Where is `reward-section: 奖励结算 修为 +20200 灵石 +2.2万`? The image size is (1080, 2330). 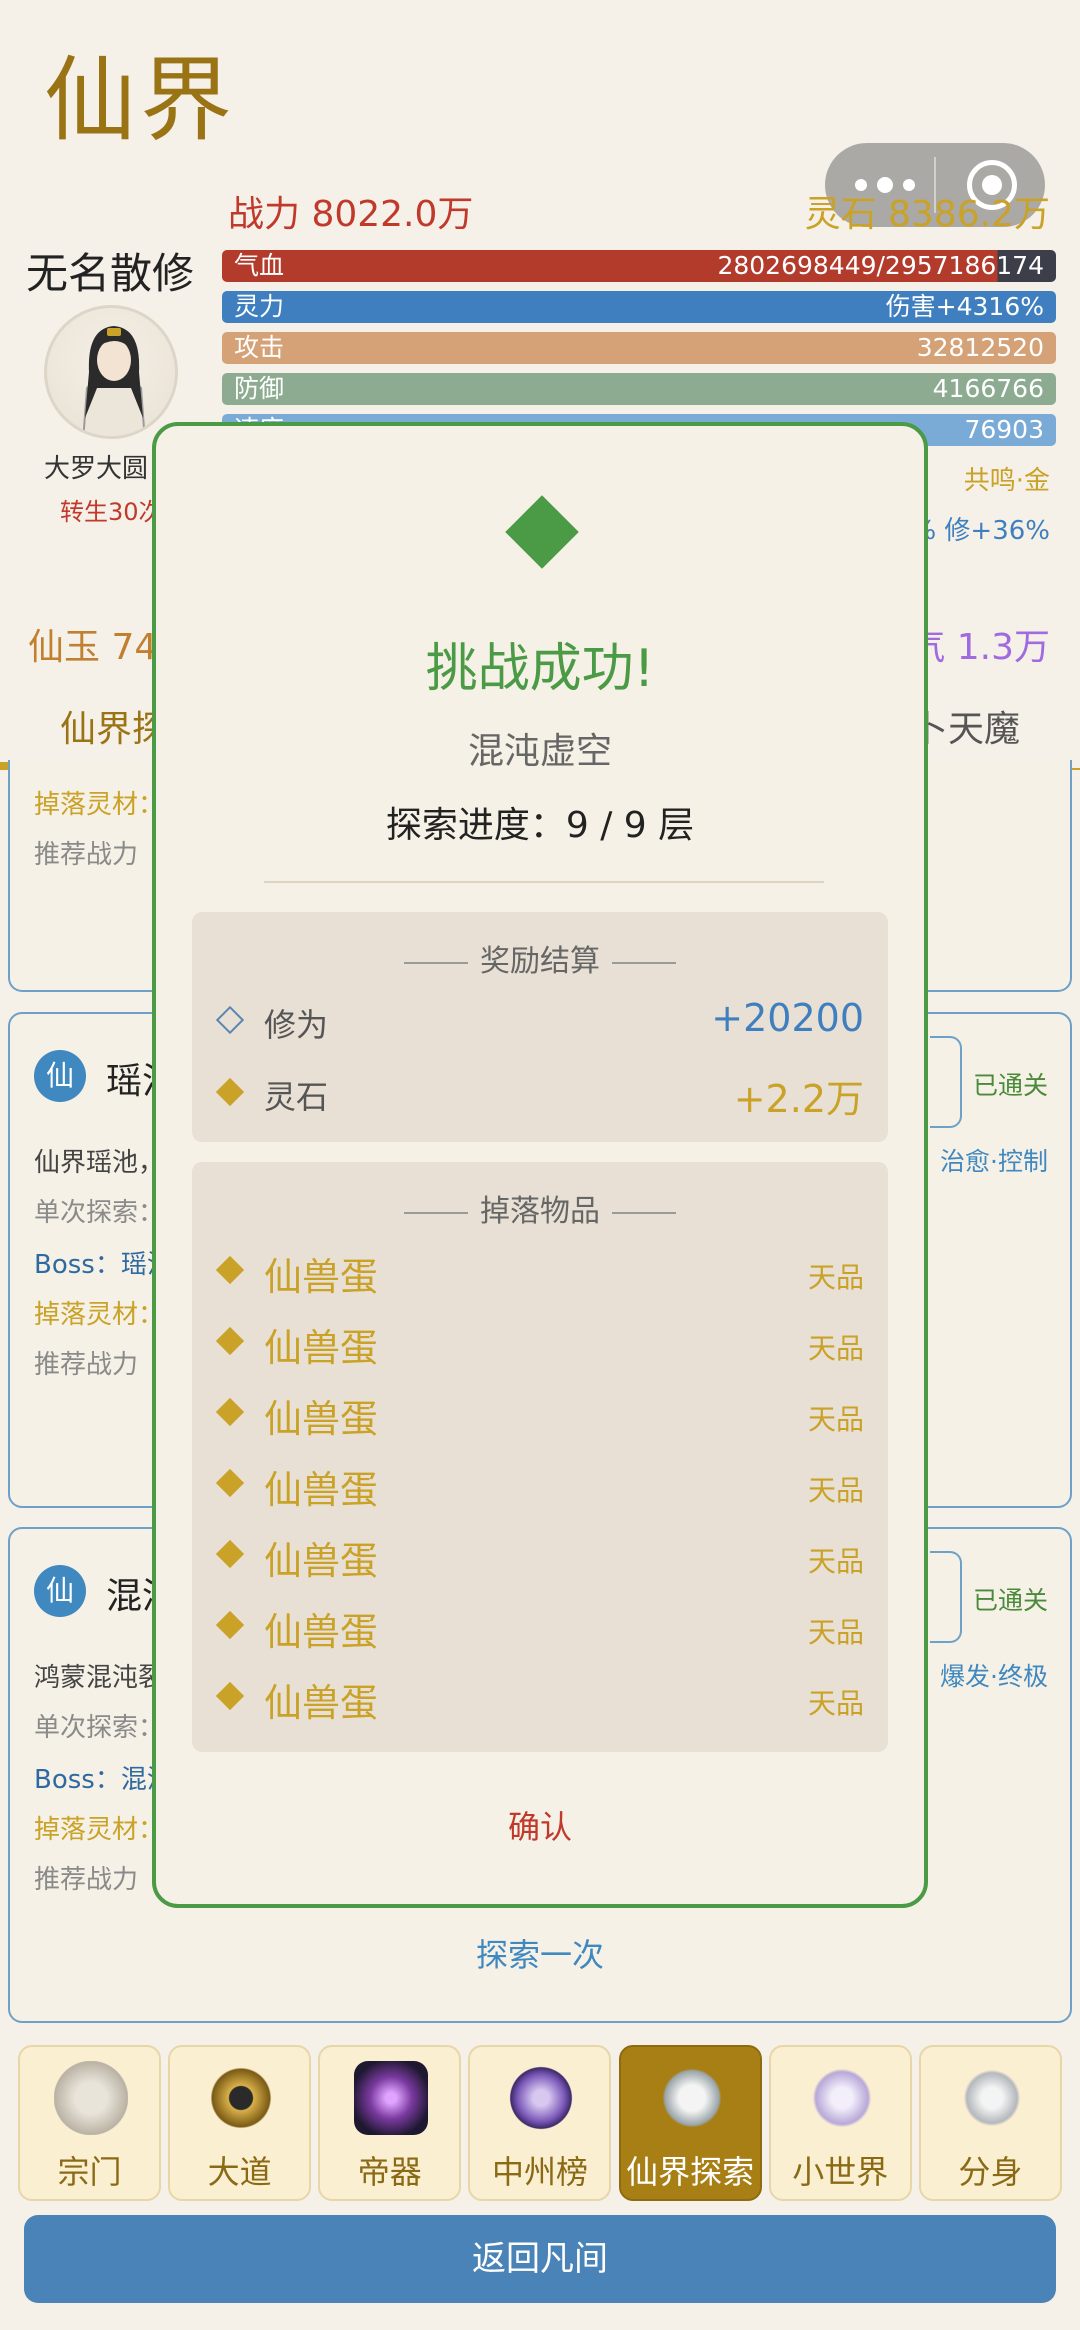
reward-section: 奖励结算 修为 +20200 灵石 +2.2万 is located at coordinates (540, 1027).